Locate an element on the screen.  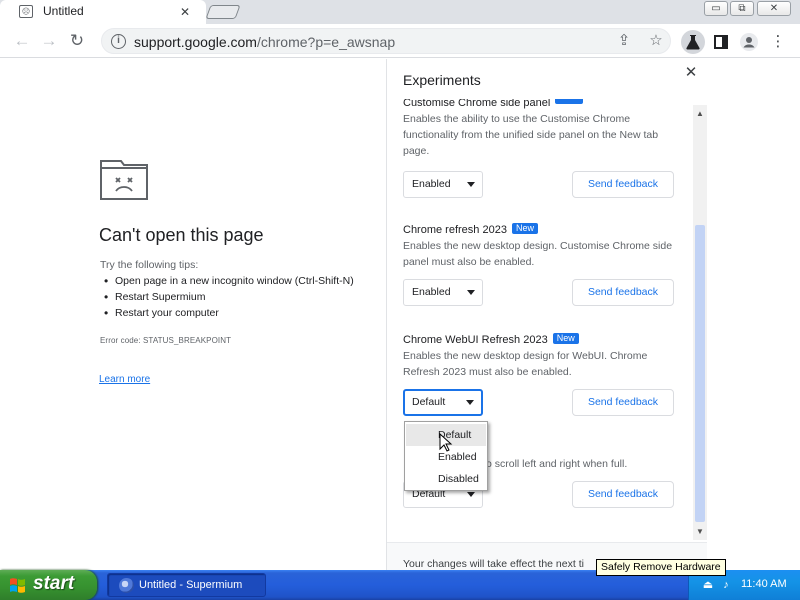
supermium-icon is located at coordinates (126, 585).